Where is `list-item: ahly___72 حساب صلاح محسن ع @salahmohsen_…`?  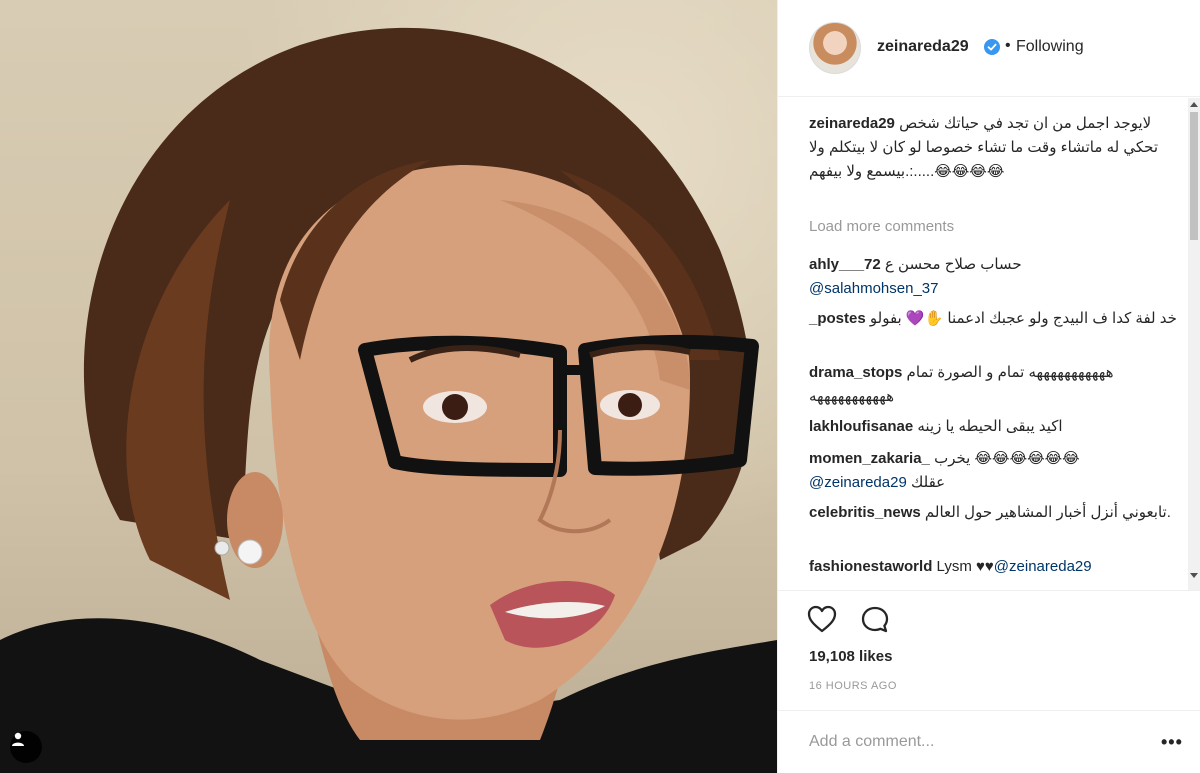 list-item: ahly___72 حساب صلاح محسن ع @salahmohsen_… is located at coordinates (999, 277).